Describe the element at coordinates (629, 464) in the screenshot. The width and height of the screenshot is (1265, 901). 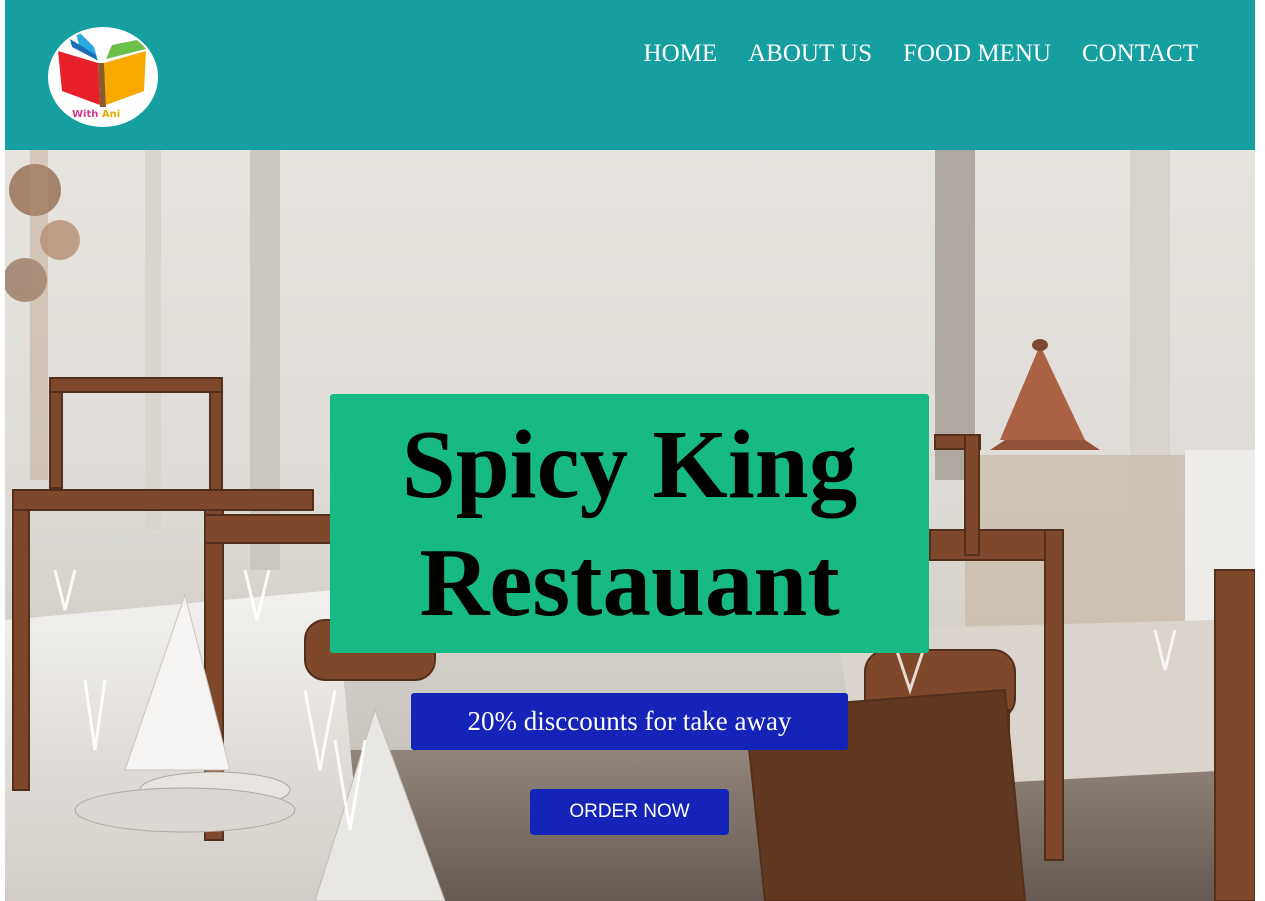
I see `restaurant-title-line-1: Spicy King` at that location.